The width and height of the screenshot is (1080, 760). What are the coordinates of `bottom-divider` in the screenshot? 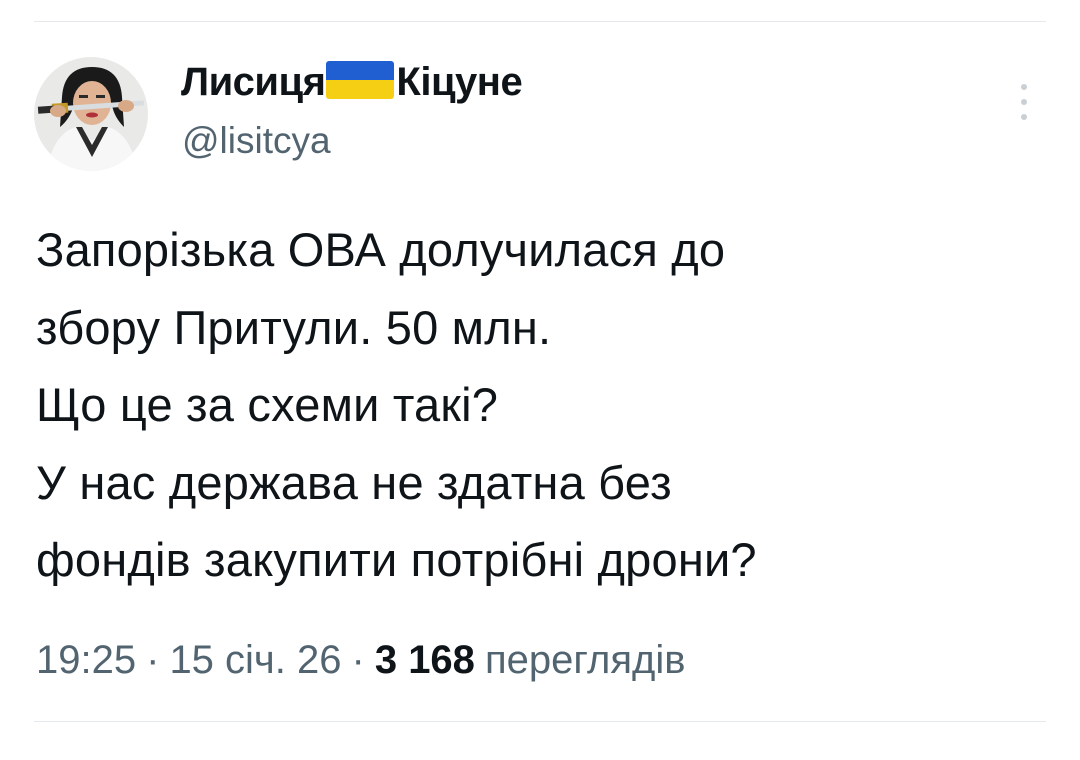 It's located at (540, 721).